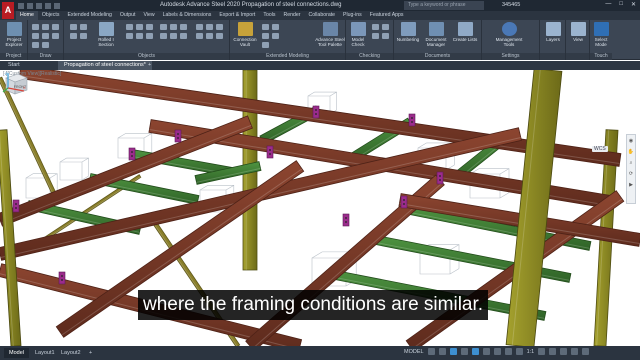  Describe the element at coordinates (414, 352) in the screenshot. I see `model-space-toggle: MODEL` at that location.